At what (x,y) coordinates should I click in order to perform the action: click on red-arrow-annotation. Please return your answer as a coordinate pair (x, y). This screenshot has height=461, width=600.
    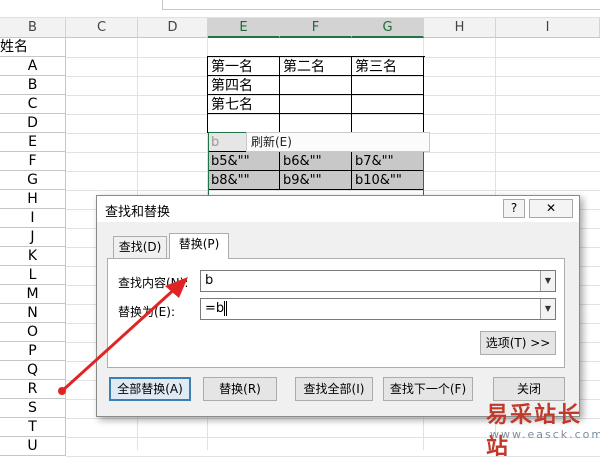
    Looking at the image, I should click on (123, 336).